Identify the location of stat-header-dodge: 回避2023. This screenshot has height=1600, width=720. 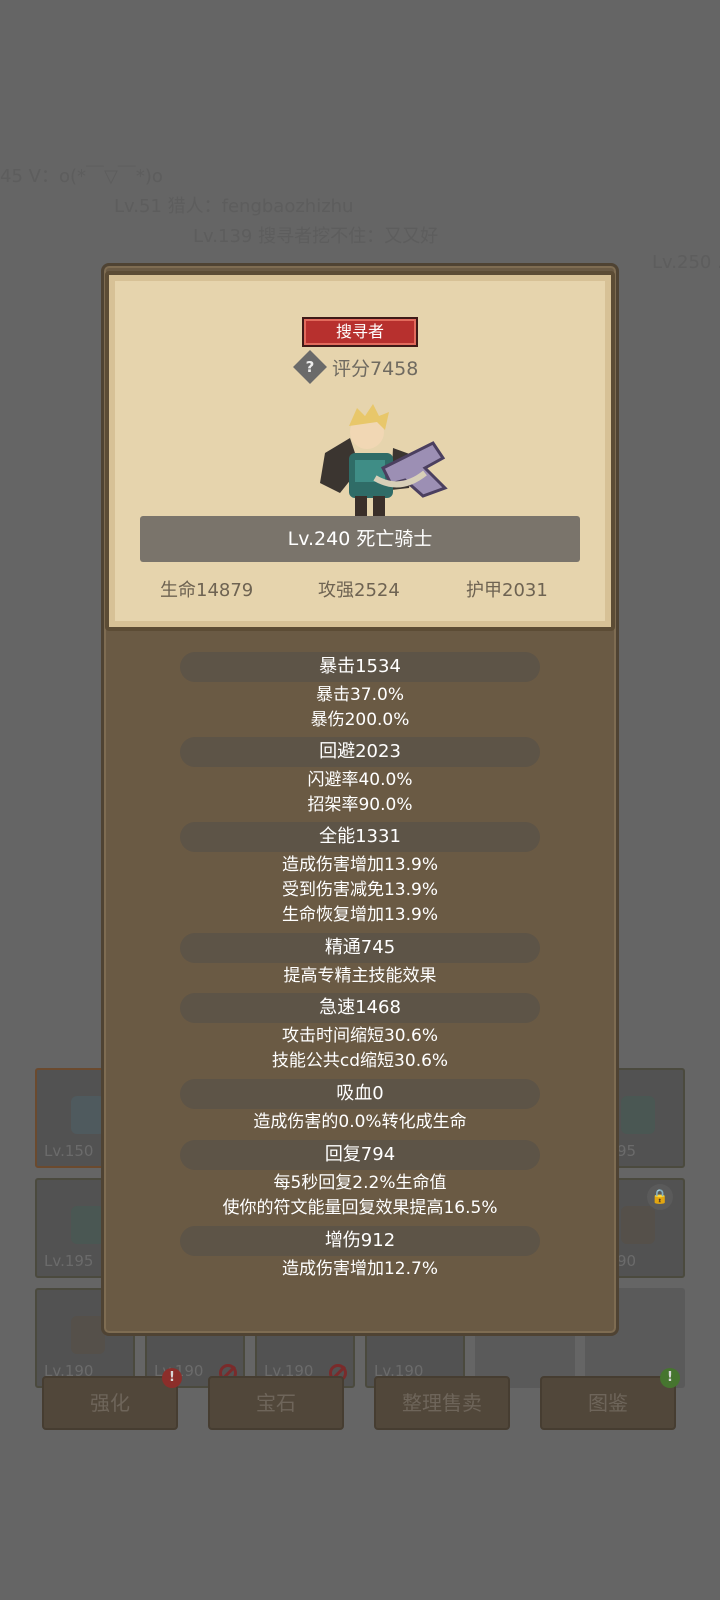
(360, 752).